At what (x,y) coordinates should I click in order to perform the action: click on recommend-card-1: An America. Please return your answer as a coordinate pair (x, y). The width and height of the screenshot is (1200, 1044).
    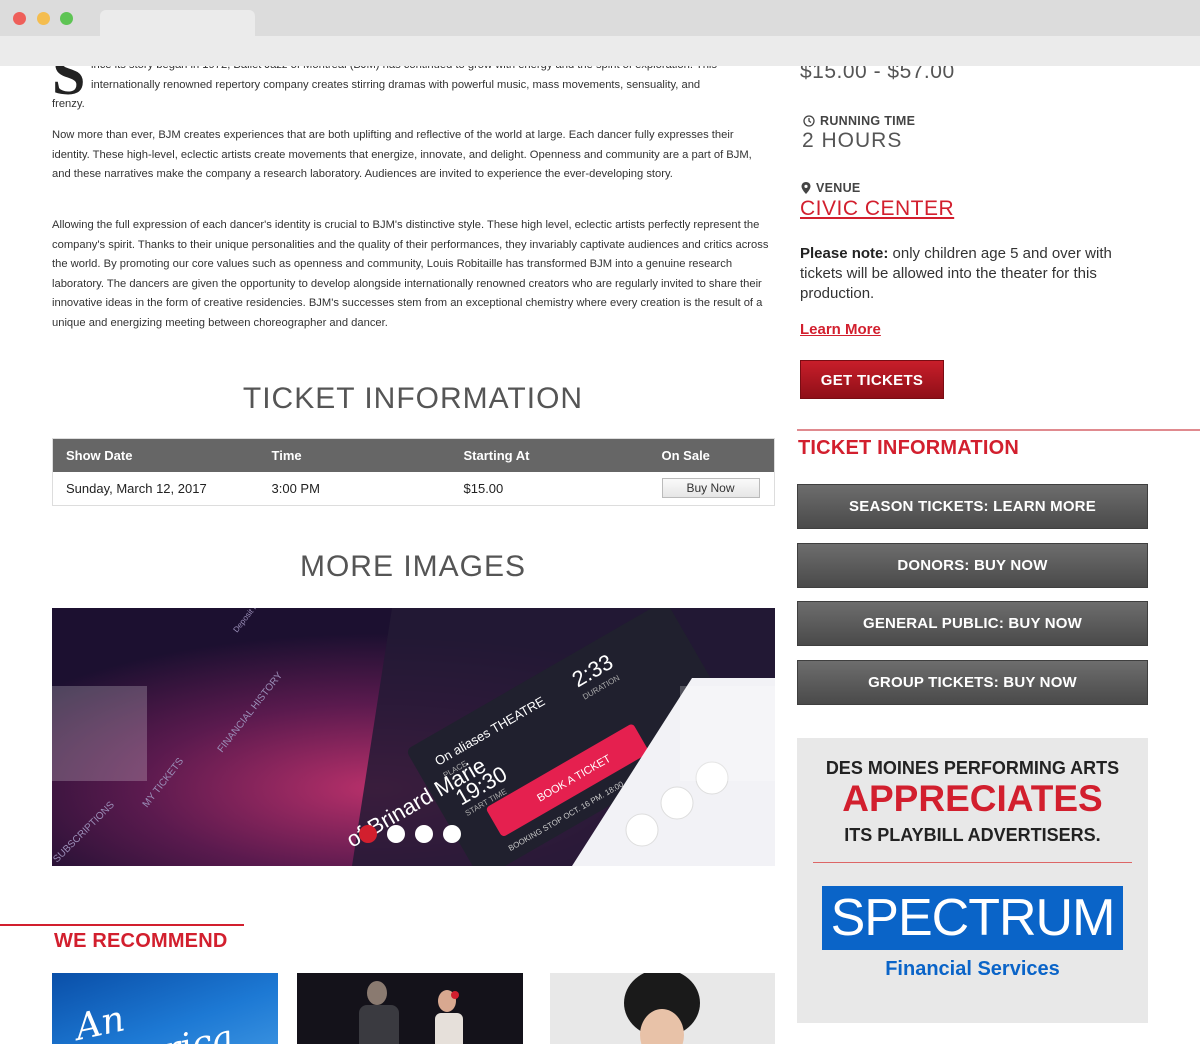
    Looking at the image, I should click on (165, 1008).